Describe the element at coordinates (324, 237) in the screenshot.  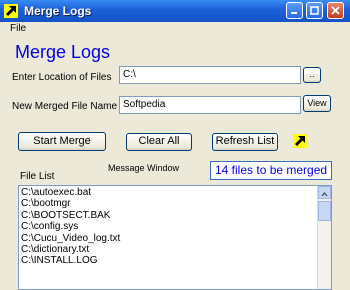
I see `vertical-scrollbar` at that location.